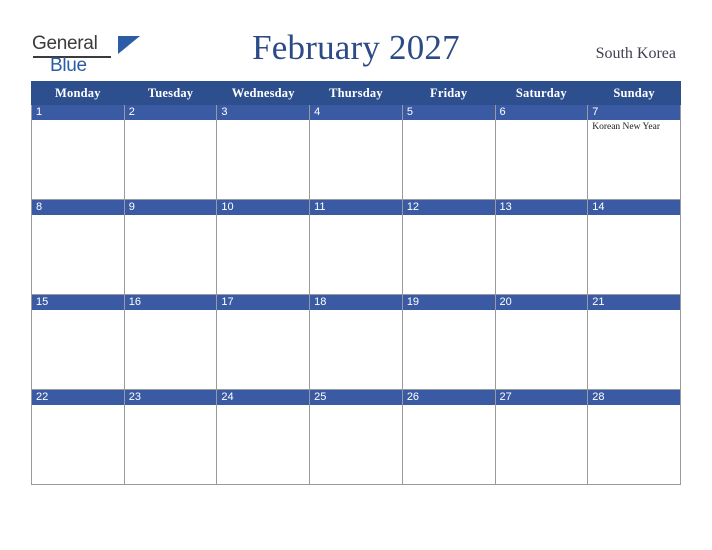  I want to click on day-cell: 25, so click(356, 437).